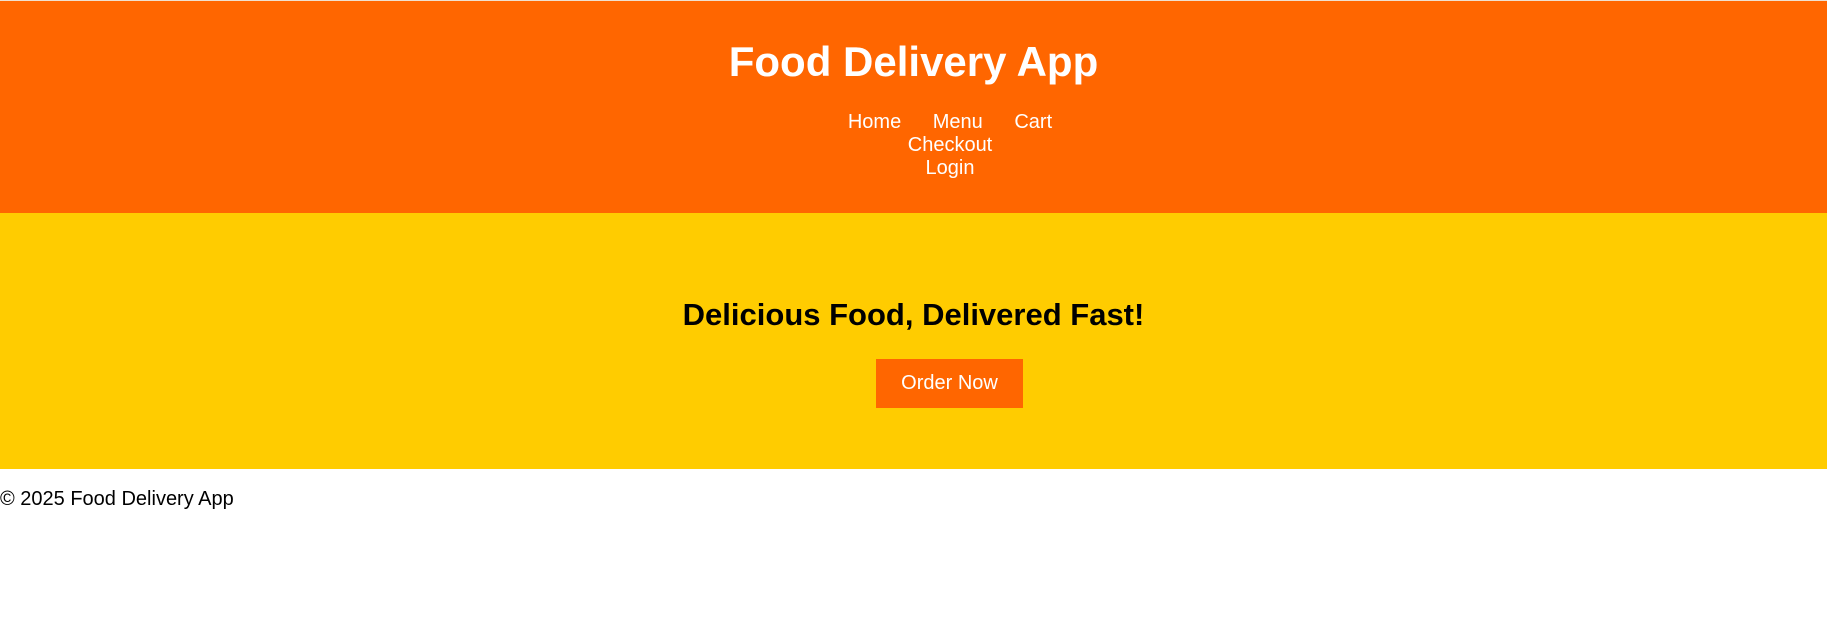 The image size is (1827, 622). What do you see at coordinates (874, 122) in the screenshot?
I see `nav-link-home: Home` at bounding box center [874, 122].